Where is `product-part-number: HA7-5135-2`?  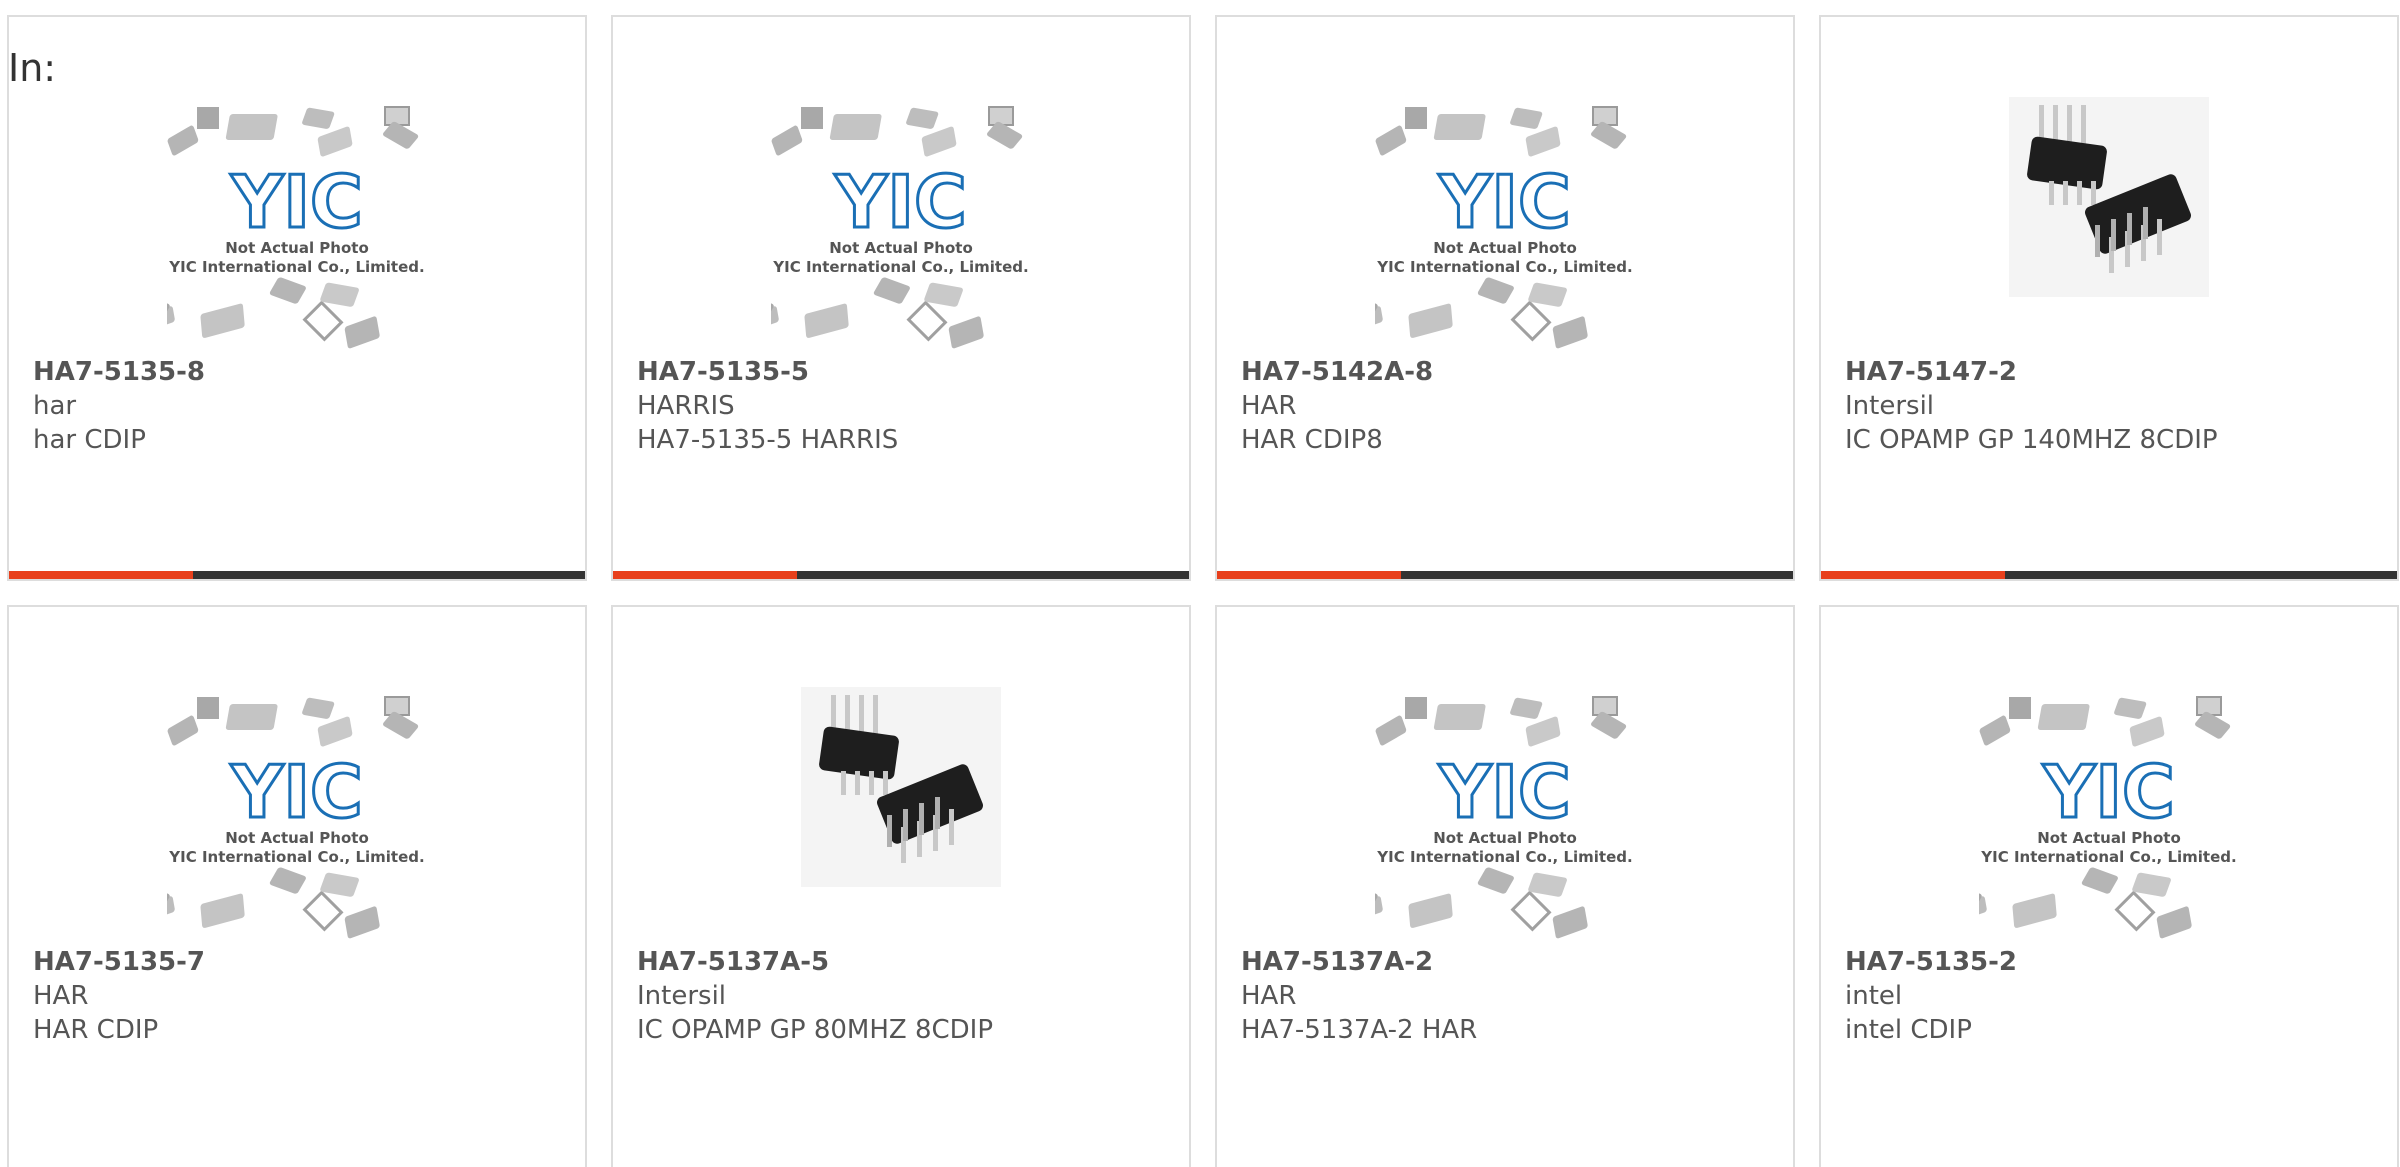 product-part-number: HA7-5135-2 is located at coordinates (2111, 962).